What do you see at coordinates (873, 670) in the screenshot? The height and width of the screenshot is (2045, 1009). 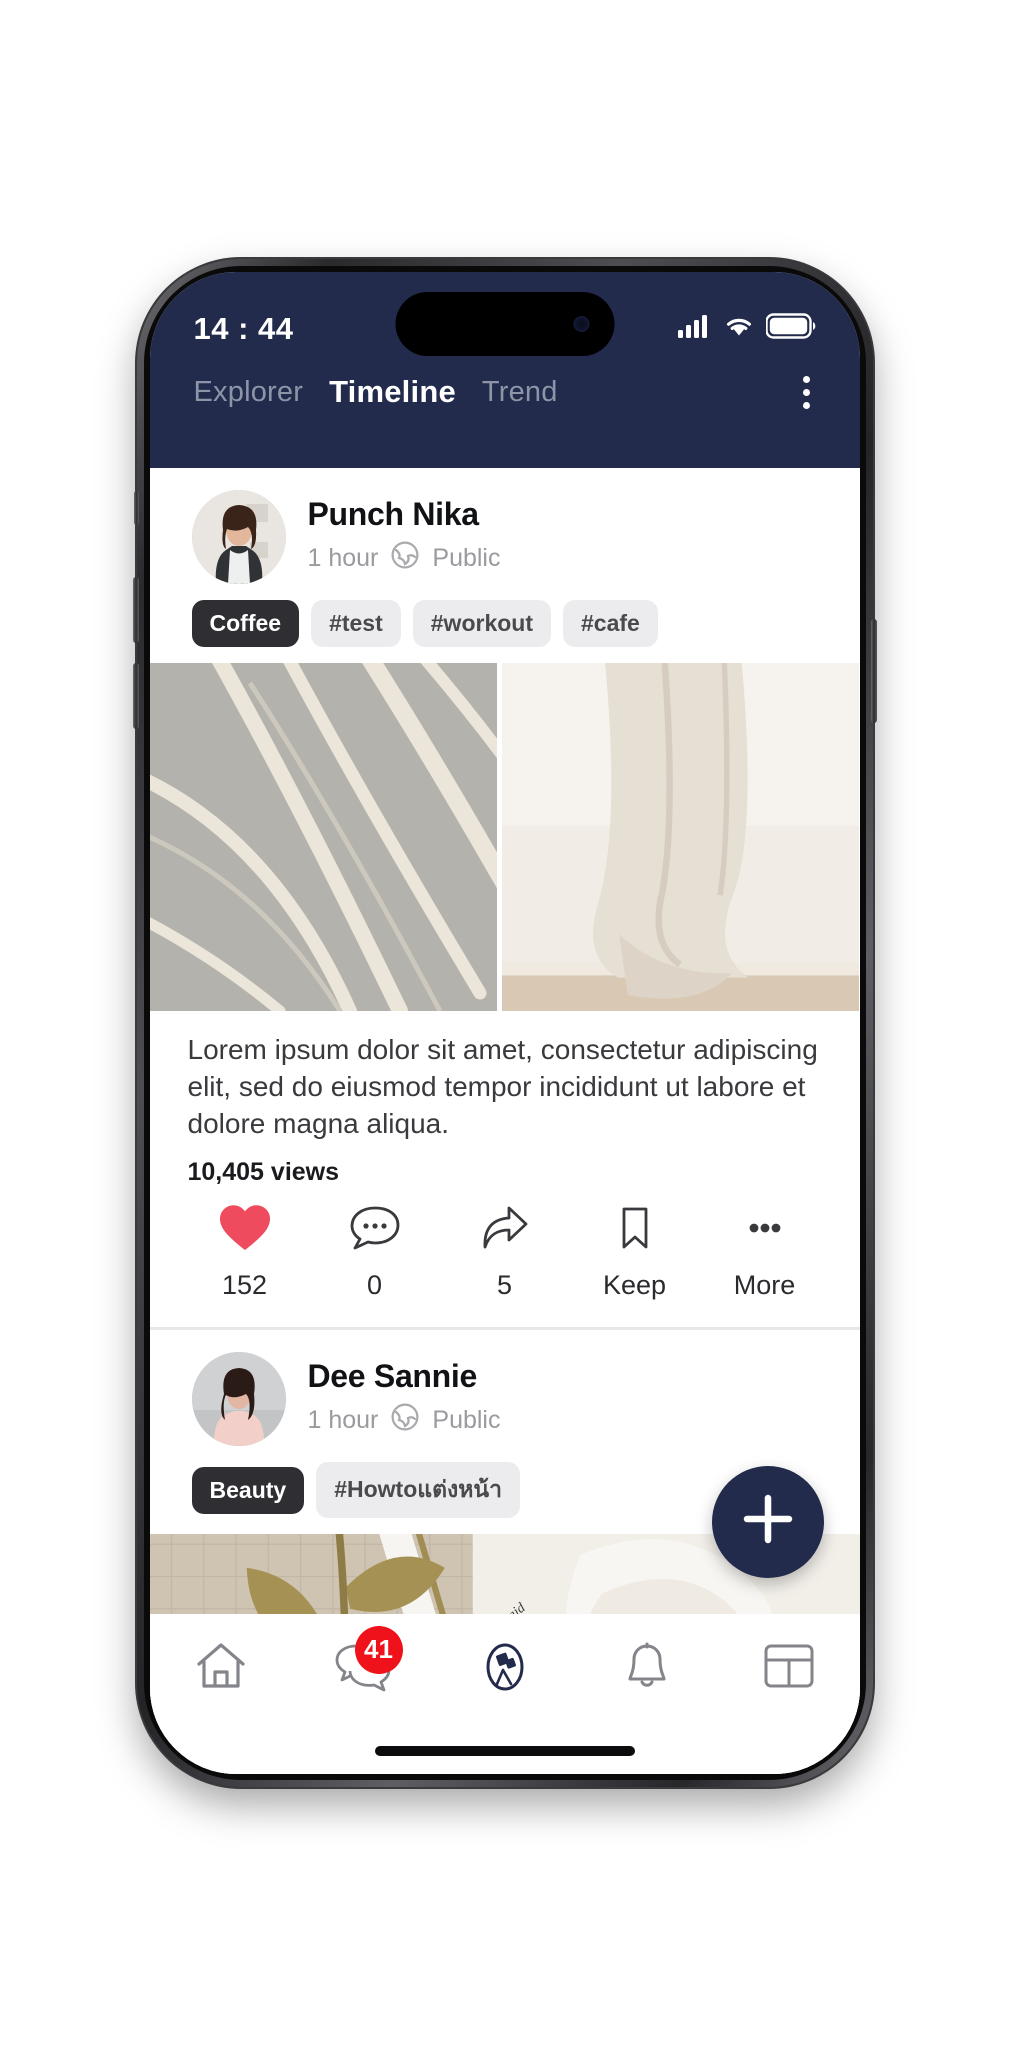 I see `power-button` at bounding box center [873, 670].